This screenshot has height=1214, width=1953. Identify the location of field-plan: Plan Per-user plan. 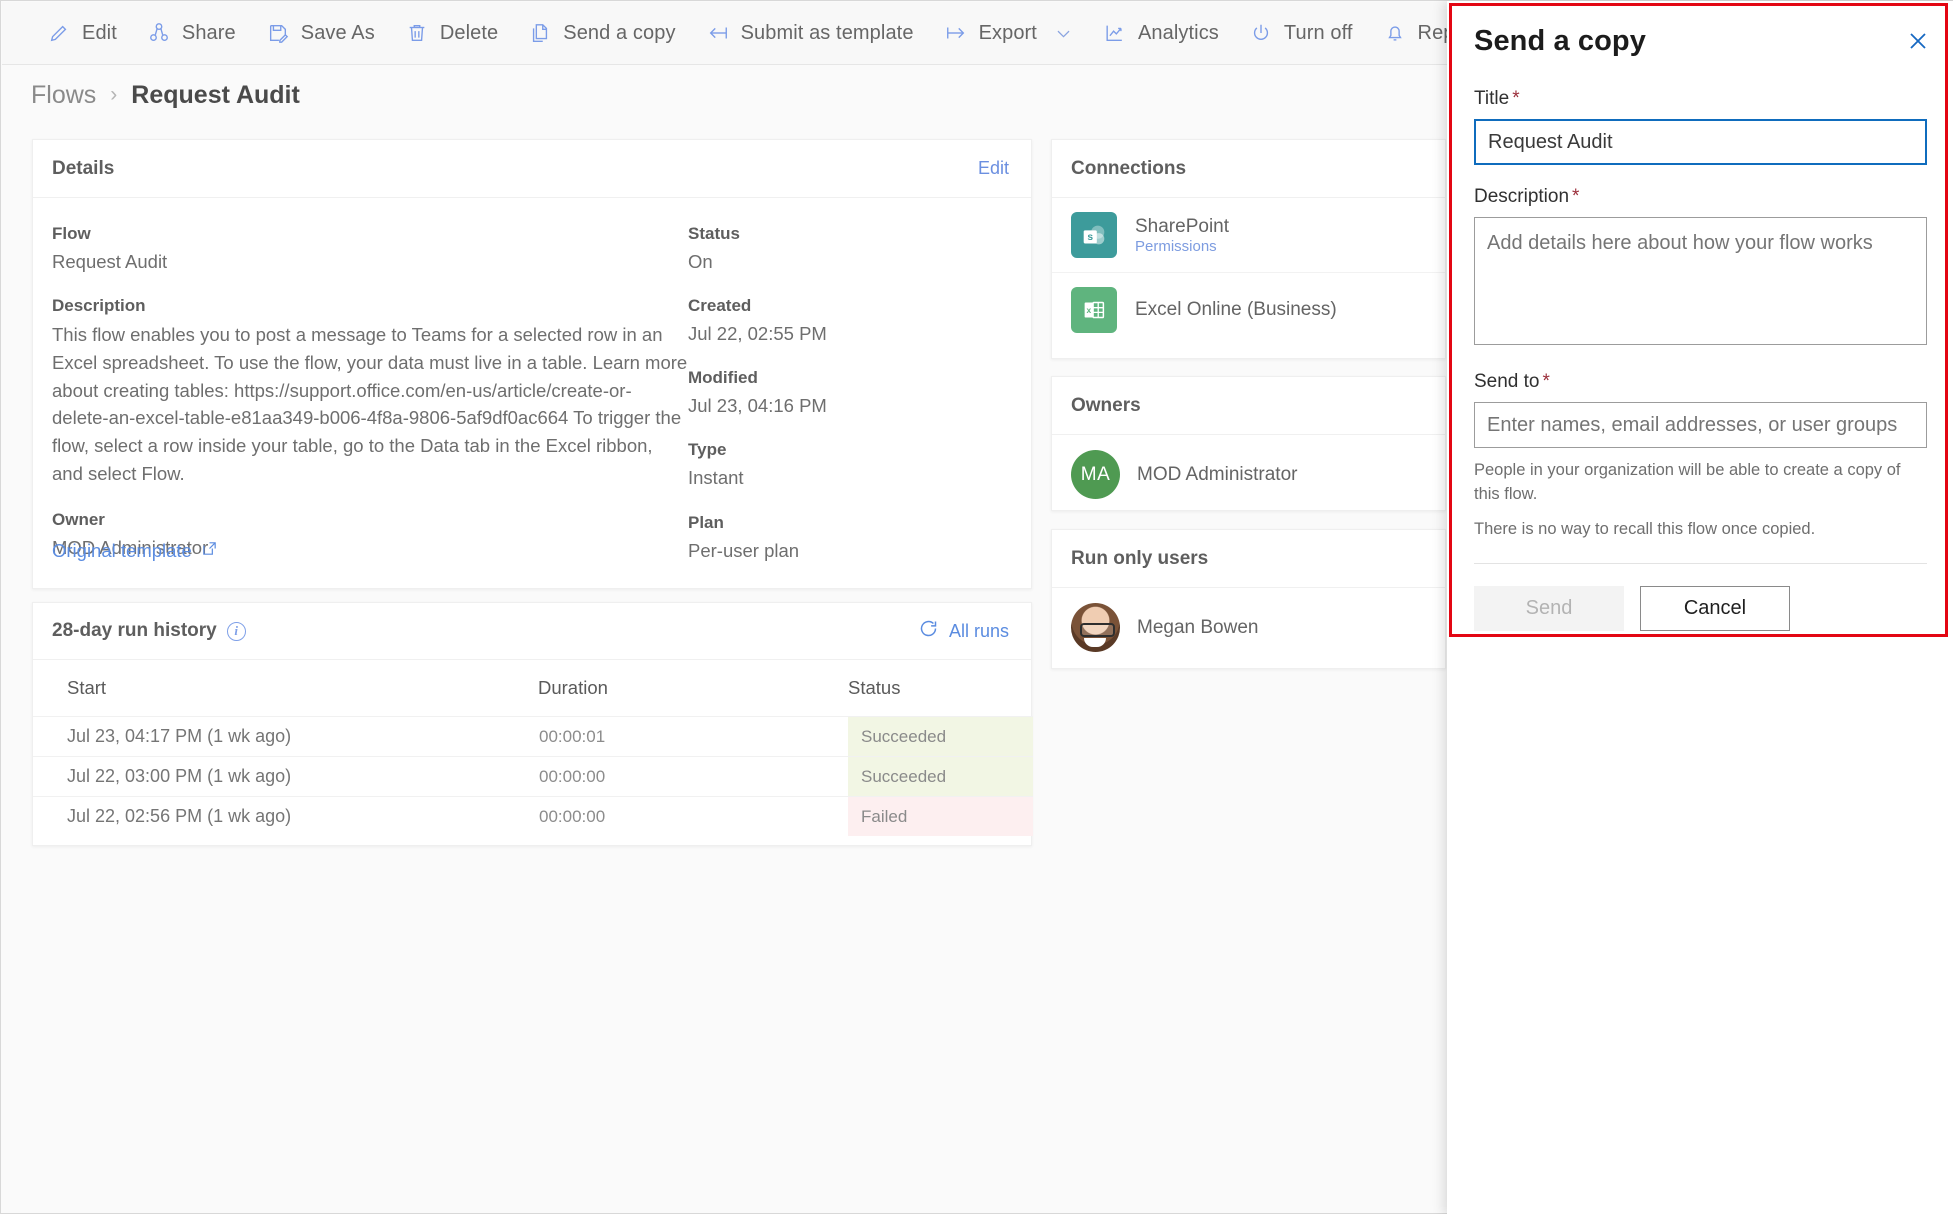
(853, 538).